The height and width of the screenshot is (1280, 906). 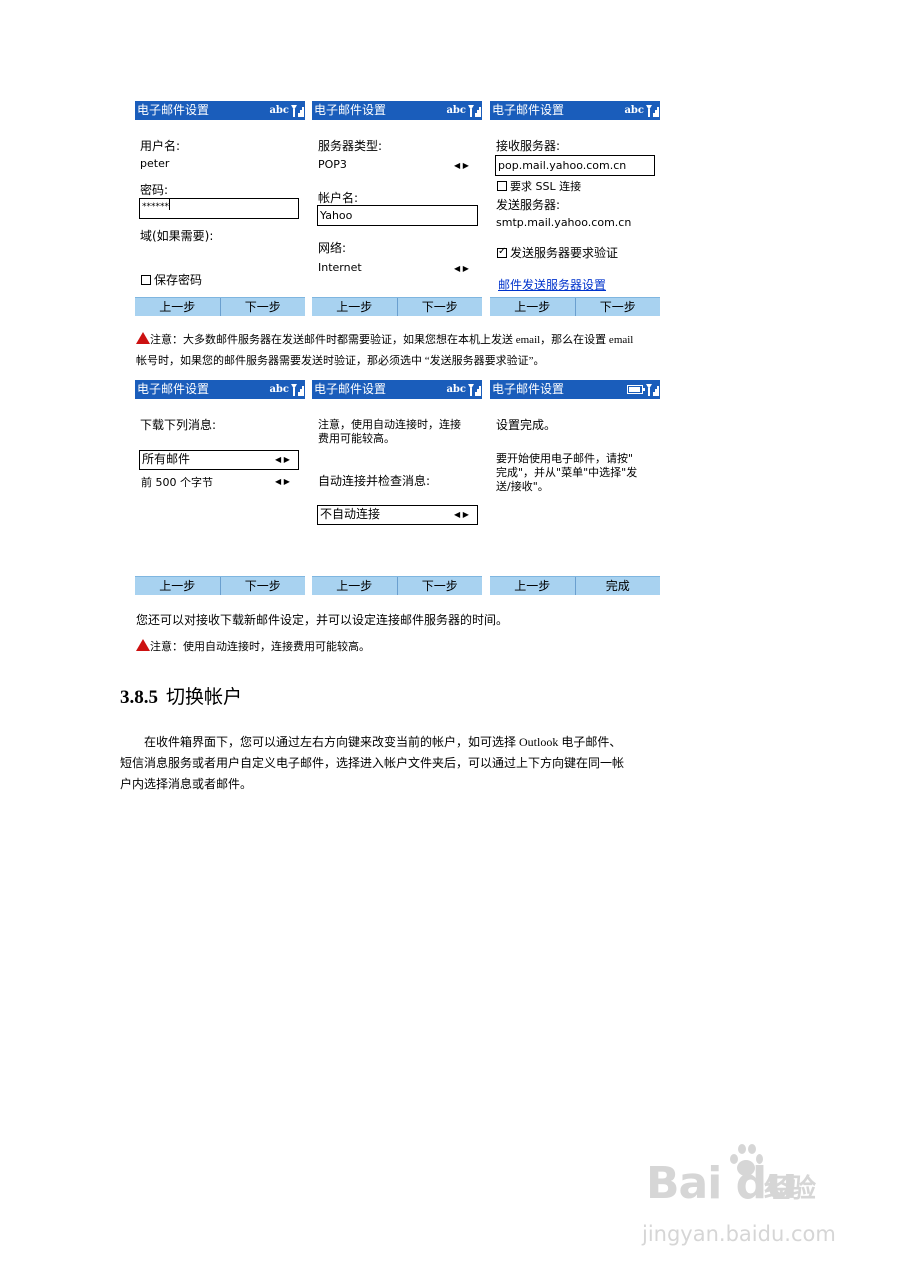 I want to click on body-text: 您还可以对接收下载新邮件设定，并可以设定连接邮件服务器的时间。, so click(x=322, y=620).